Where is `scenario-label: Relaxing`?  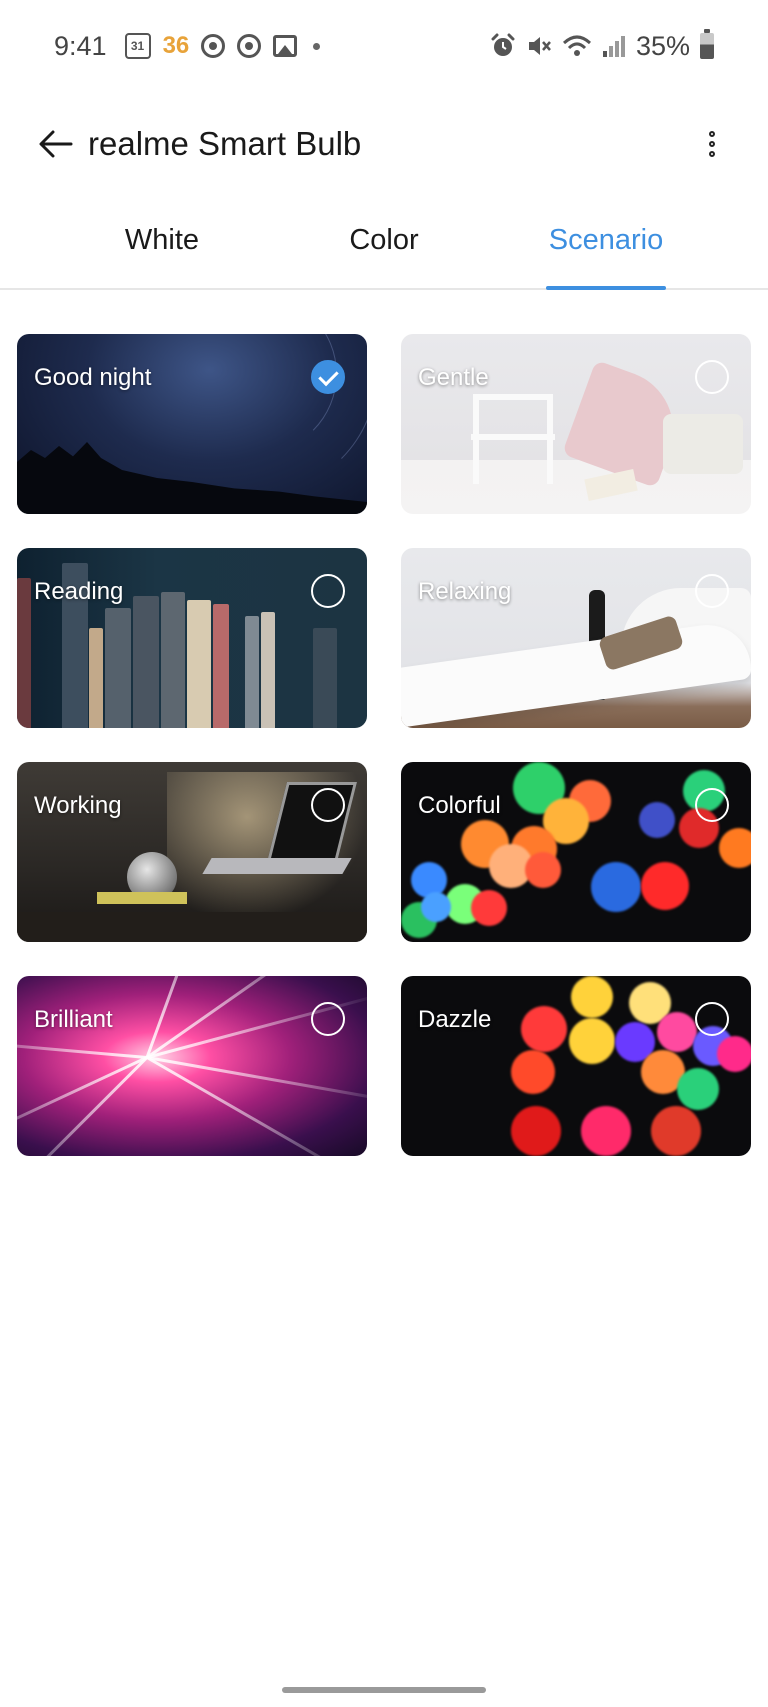
scenario-label: Relaxing is located at coordinates (465, 591).